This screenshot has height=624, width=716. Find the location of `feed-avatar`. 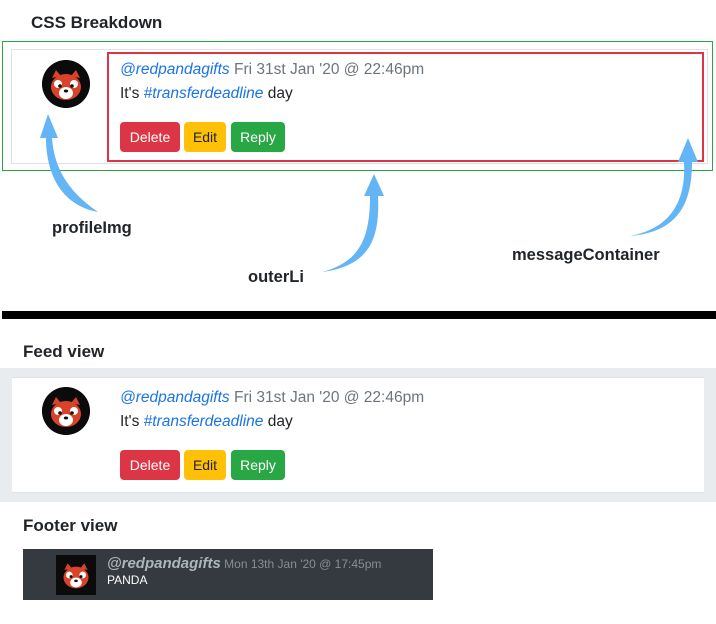

feed-avatar is located at coordinates (66, 411).